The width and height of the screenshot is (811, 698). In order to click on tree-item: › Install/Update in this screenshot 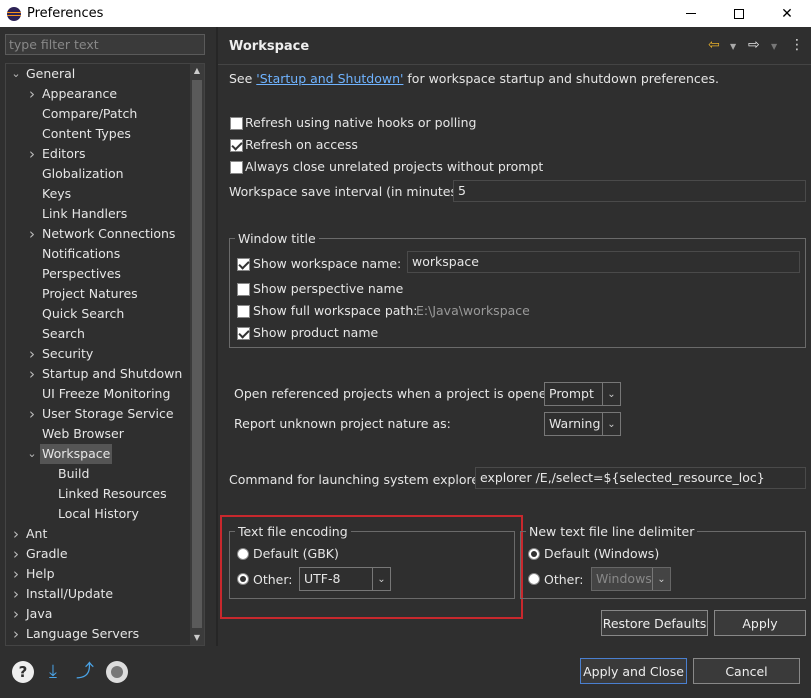, I will do `click(99, 594)`.